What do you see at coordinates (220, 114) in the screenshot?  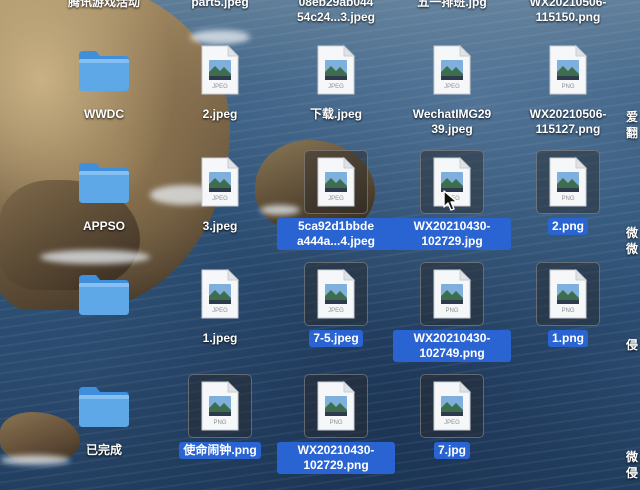 I see `item-label: 2.jpeg` at bounding box center [220, 114].